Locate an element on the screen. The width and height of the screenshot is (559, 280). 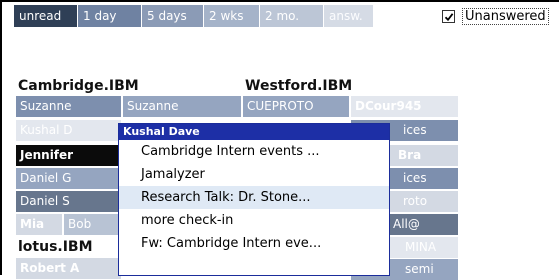
unanswered-checkbox is located at coordinates (448, 16).